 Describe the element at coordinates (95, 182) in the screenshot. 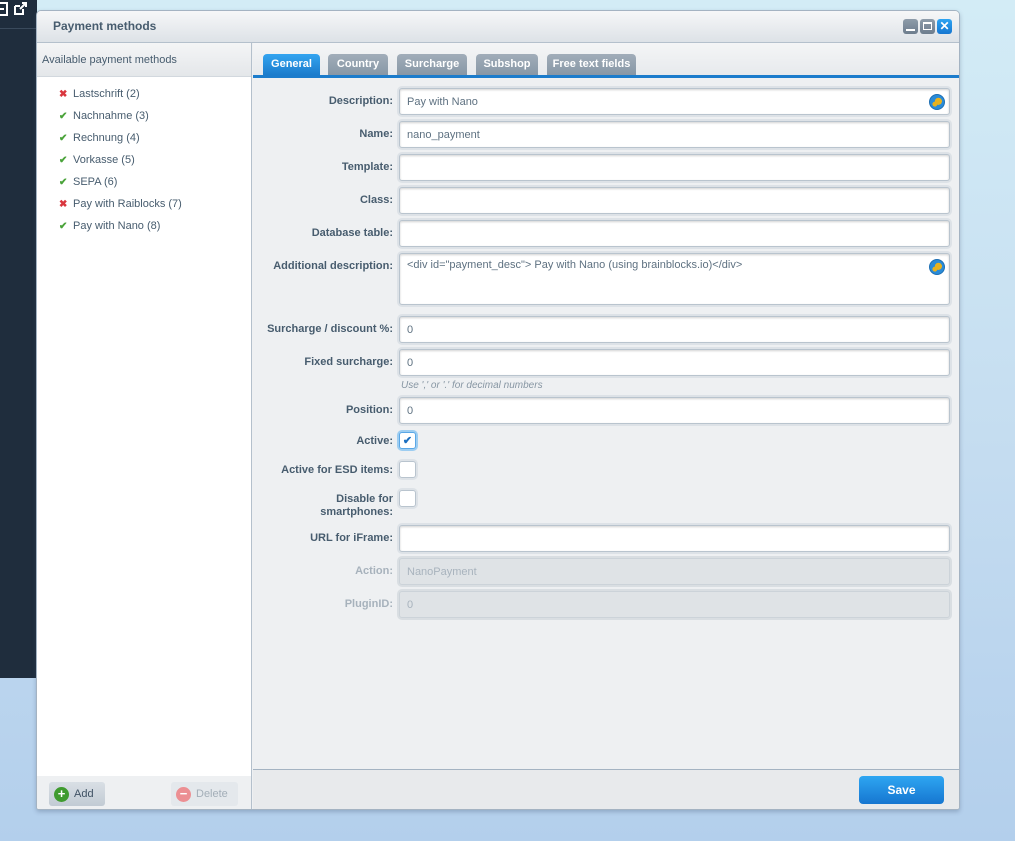

I see `method-label: SEPA (6)` at that location.